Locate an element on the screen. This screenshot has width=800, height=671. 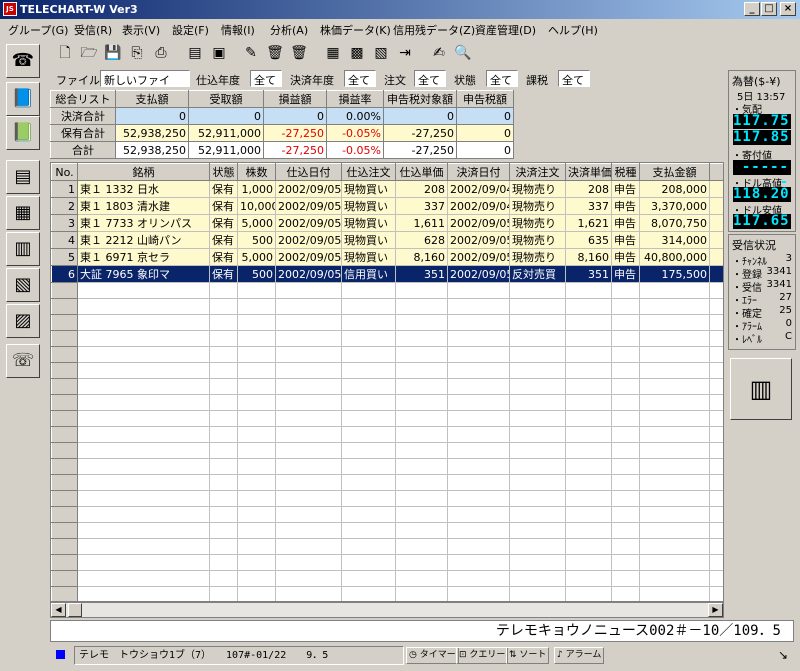
grid-cell: 628 is located at coordinates (421, 240).